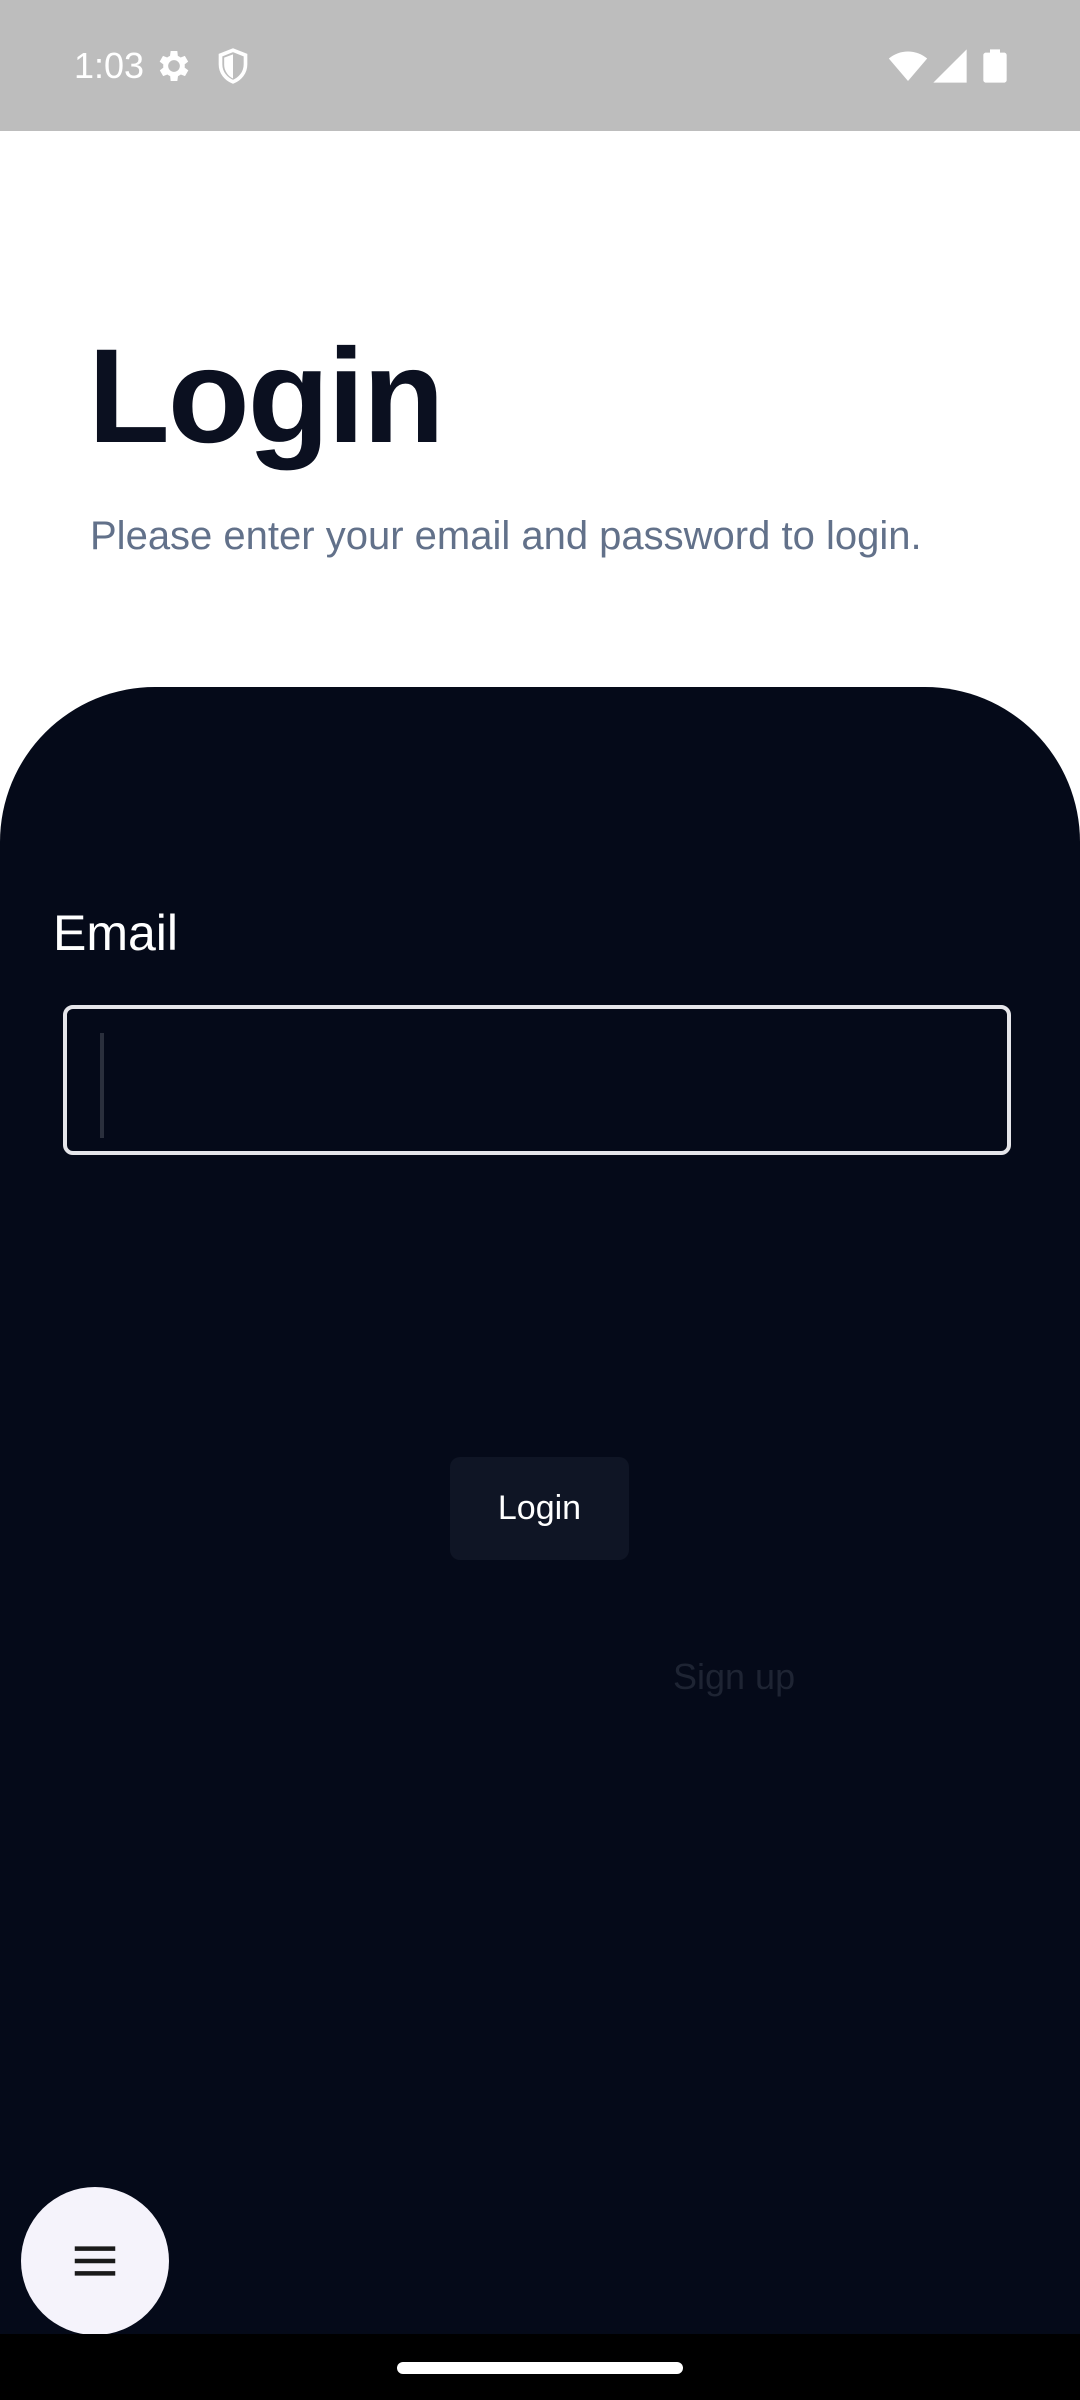 The image size is (1080, 2400). What do you see at coordinates (995, 66) in the screenshot?
I see `battery-icon` at bounding box center [995, 66].